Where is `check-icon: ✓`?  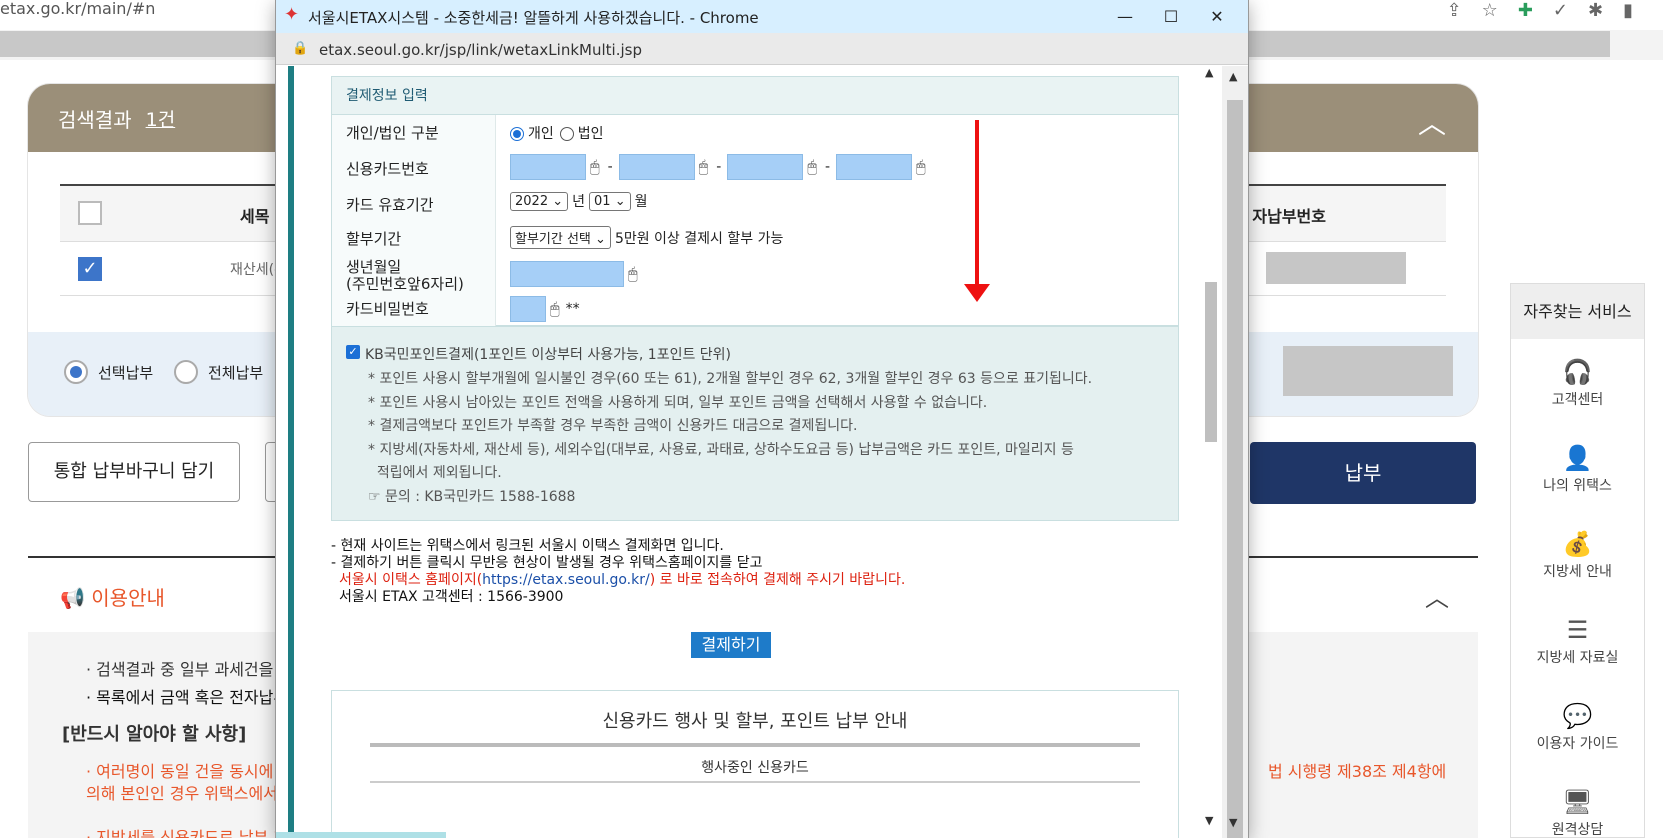 check-icon: ✓ is located at coordinates (1560, 10).